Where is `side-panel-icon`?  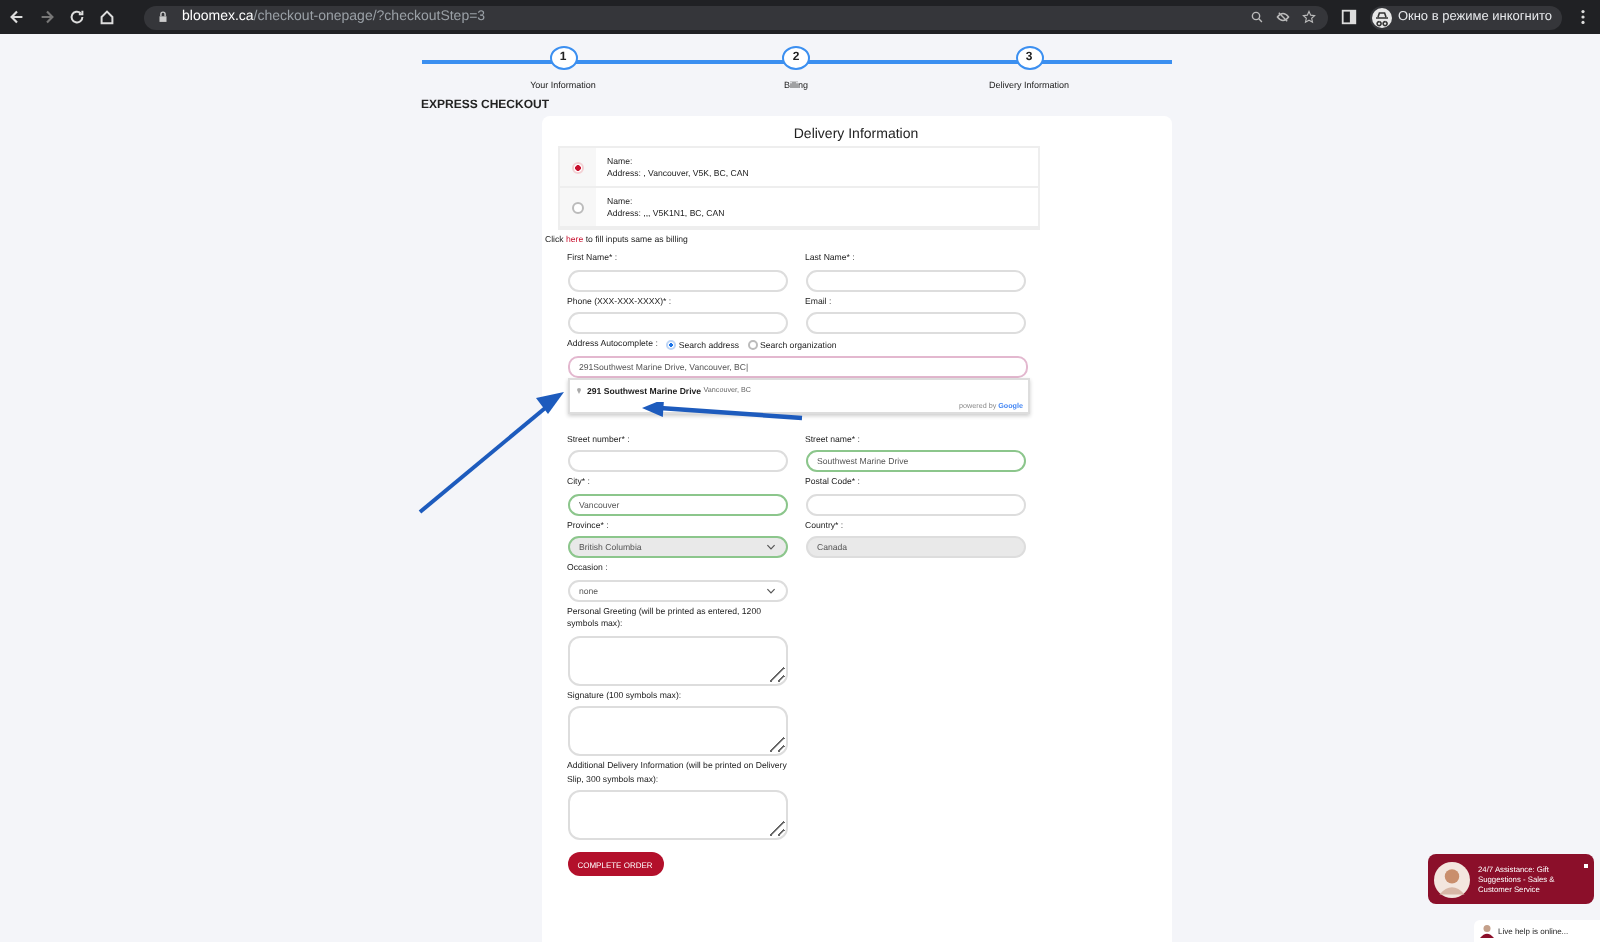 side-panel-icon is located at coordinates (1348, 17).